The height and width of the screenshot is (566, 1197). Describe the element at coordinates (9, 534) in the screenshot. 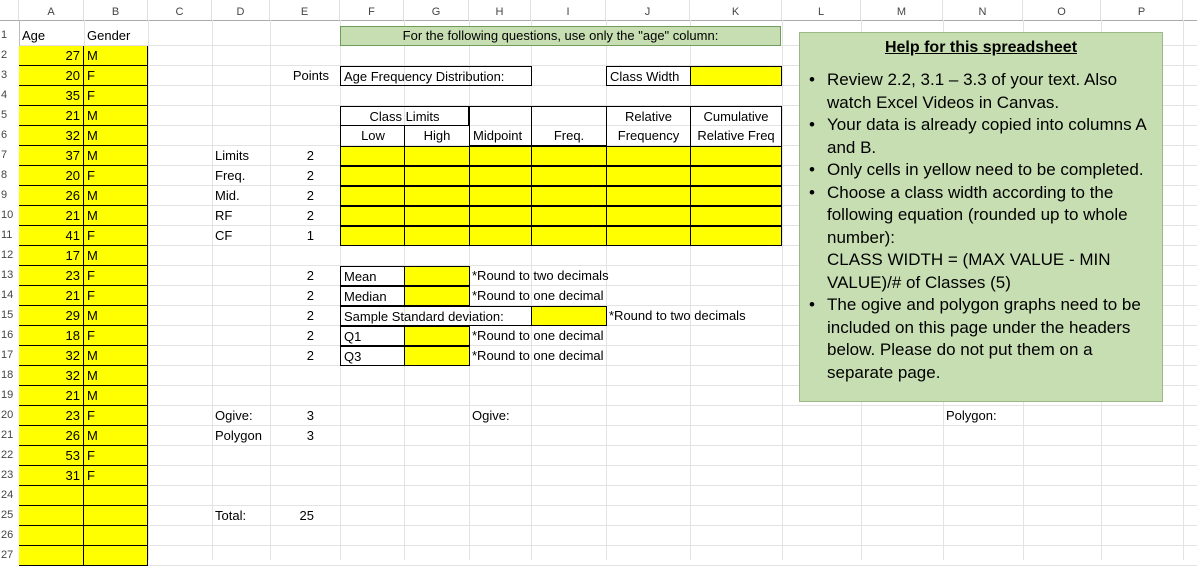

I see `row-header-26: 26` at that location.